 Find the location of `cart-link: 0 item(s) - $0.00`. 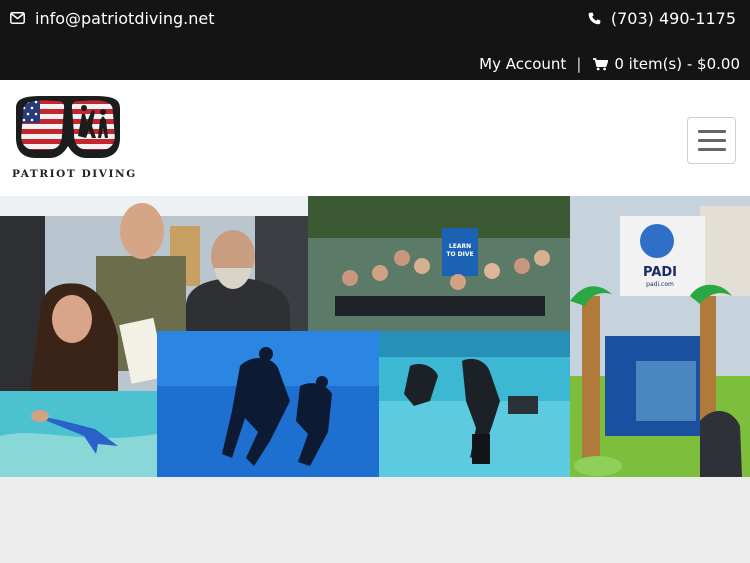

cart-link: 0 item(s) - $0.00 is located at coordinates (666, 64).